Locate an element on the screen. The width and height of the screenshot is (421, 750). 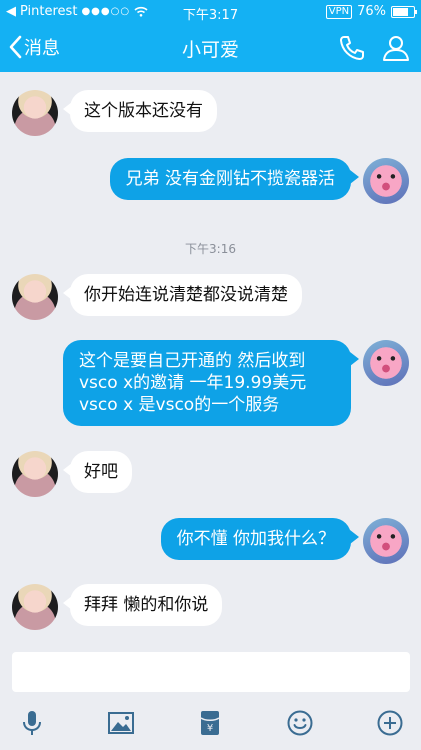
battery-fill is located at coordinates (401, 11).